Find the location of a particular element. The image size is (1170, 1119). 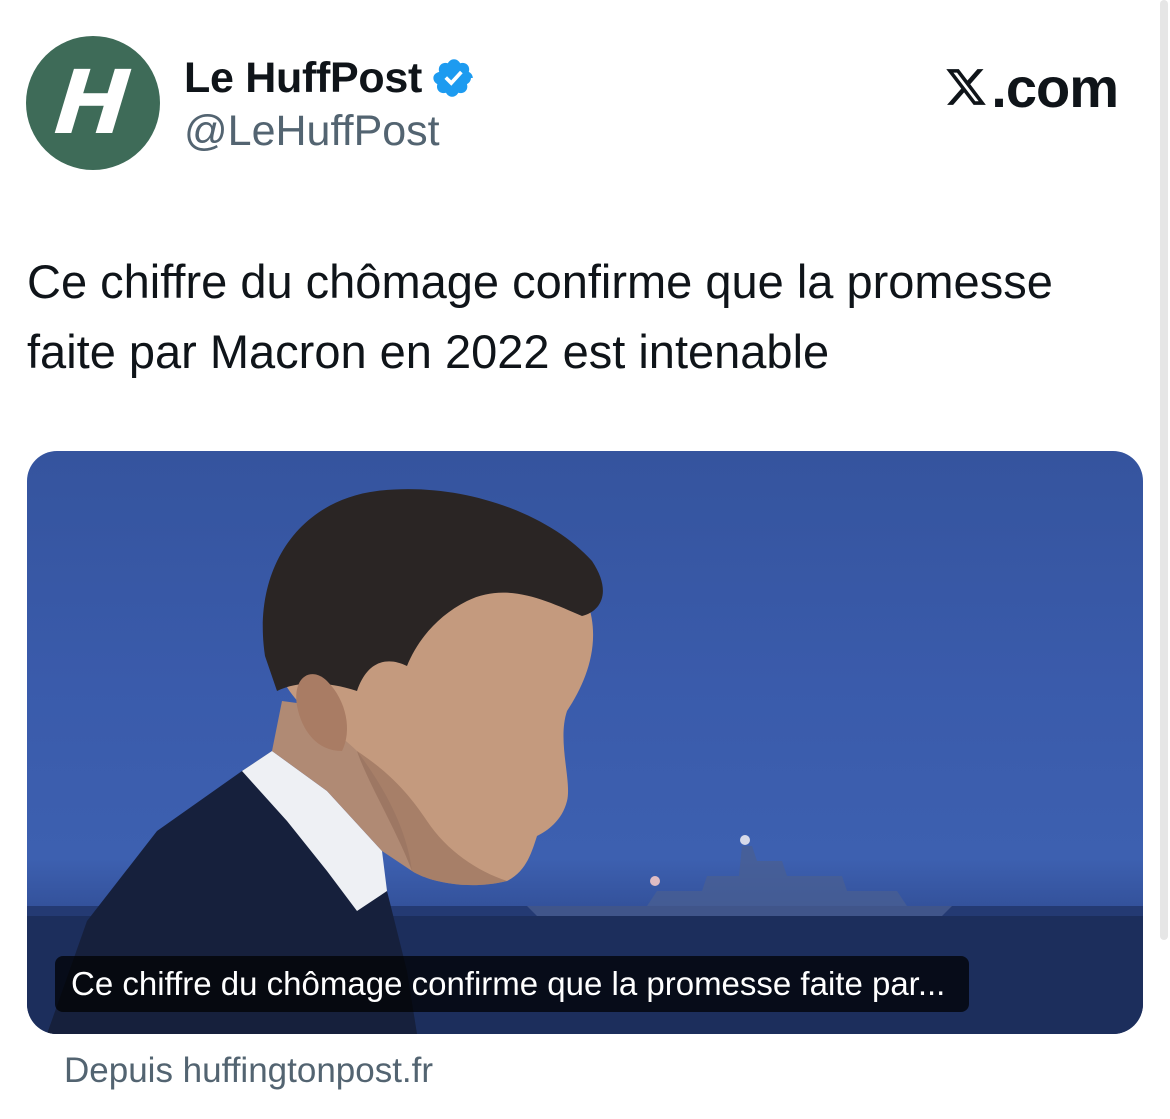

avatar: H is located at coordinates (93, 103).